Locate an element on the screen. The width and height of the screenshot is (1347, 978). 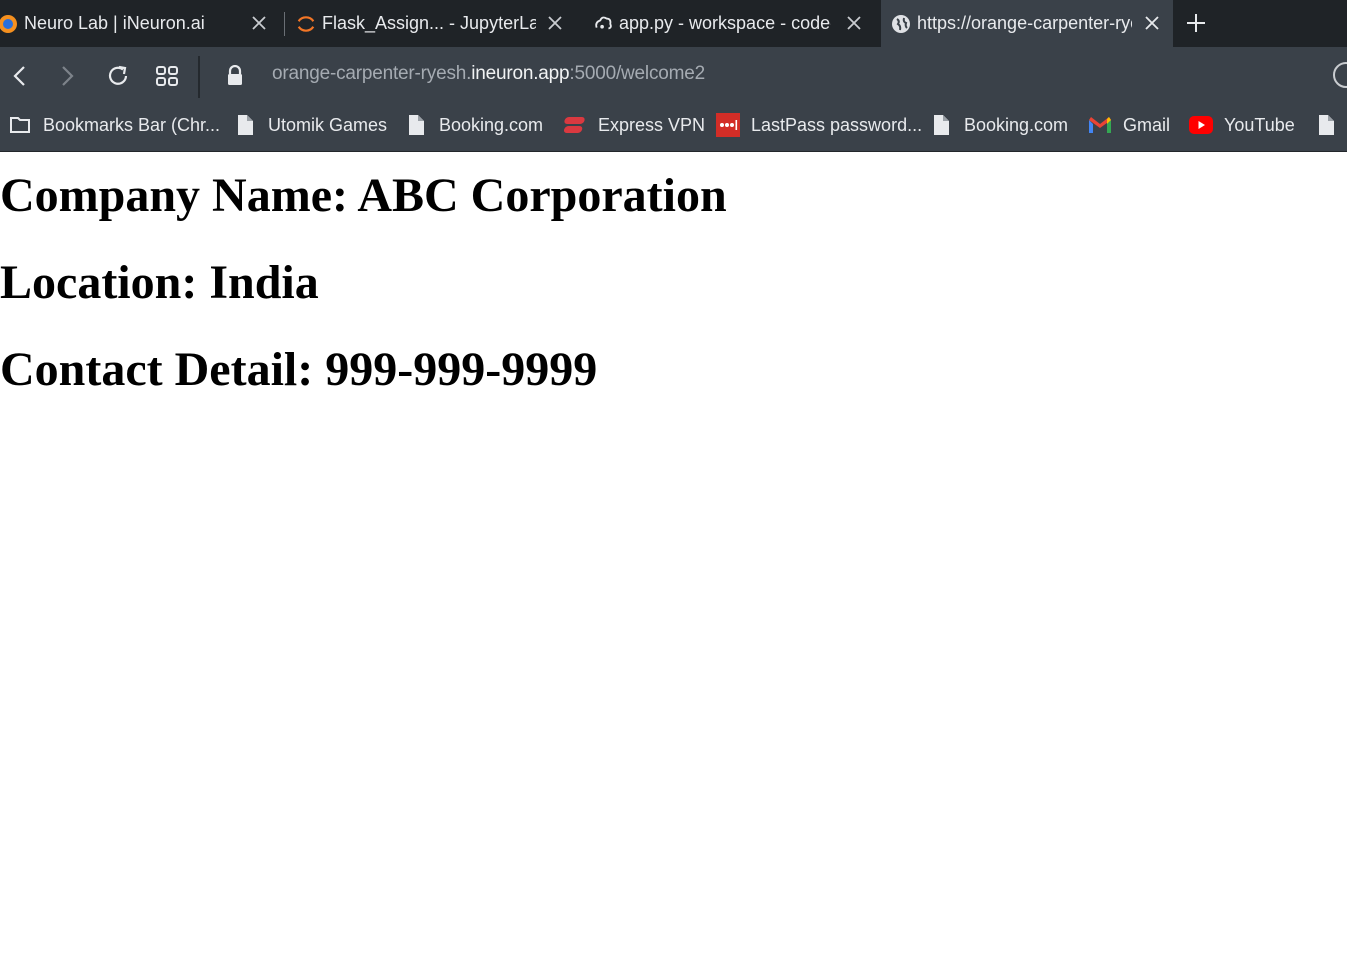
tab-divider is located at coordinates (284, 24).